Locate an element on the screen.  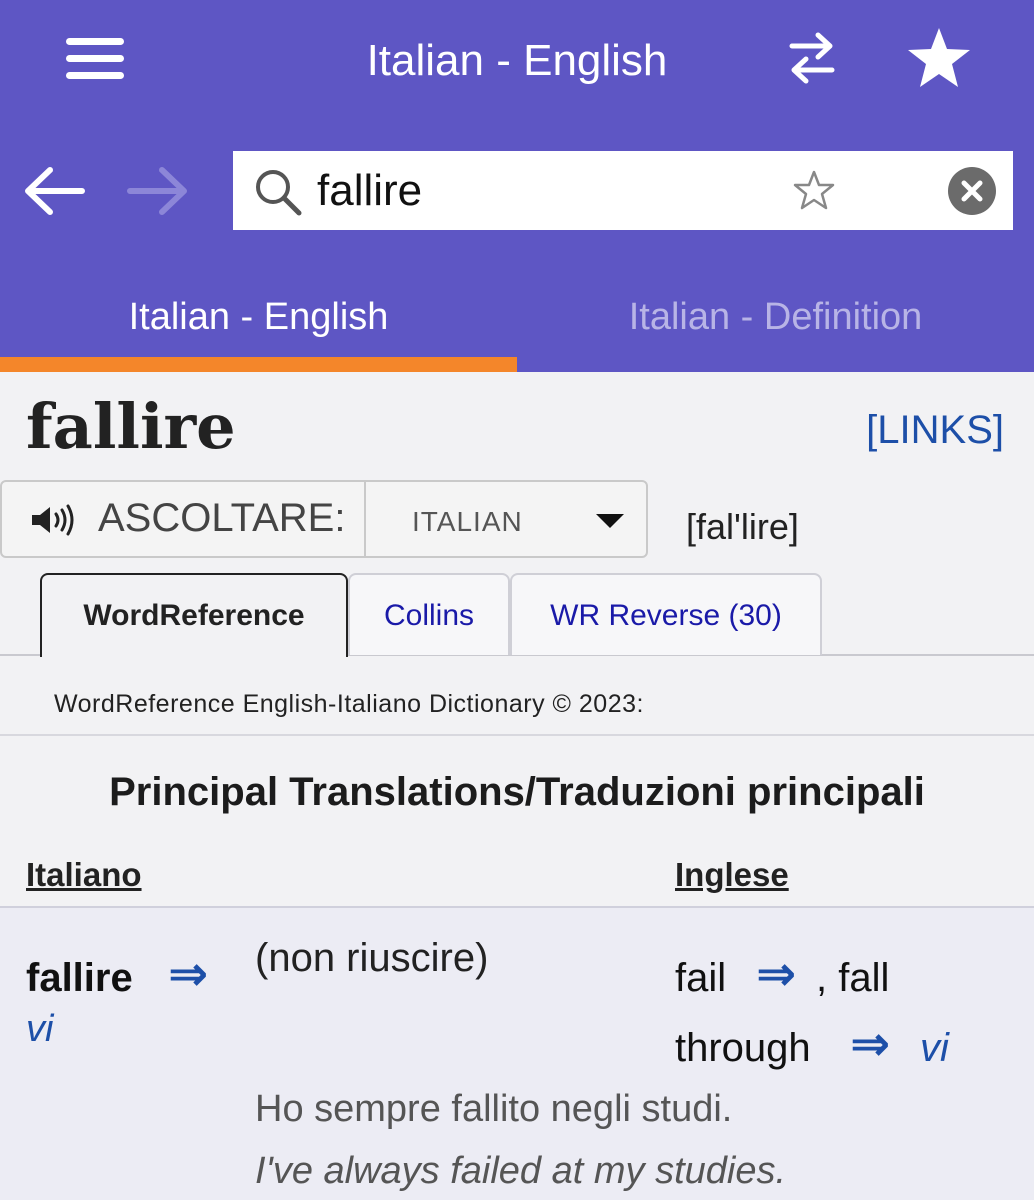
search-bar is located at coordinates (623, 190).